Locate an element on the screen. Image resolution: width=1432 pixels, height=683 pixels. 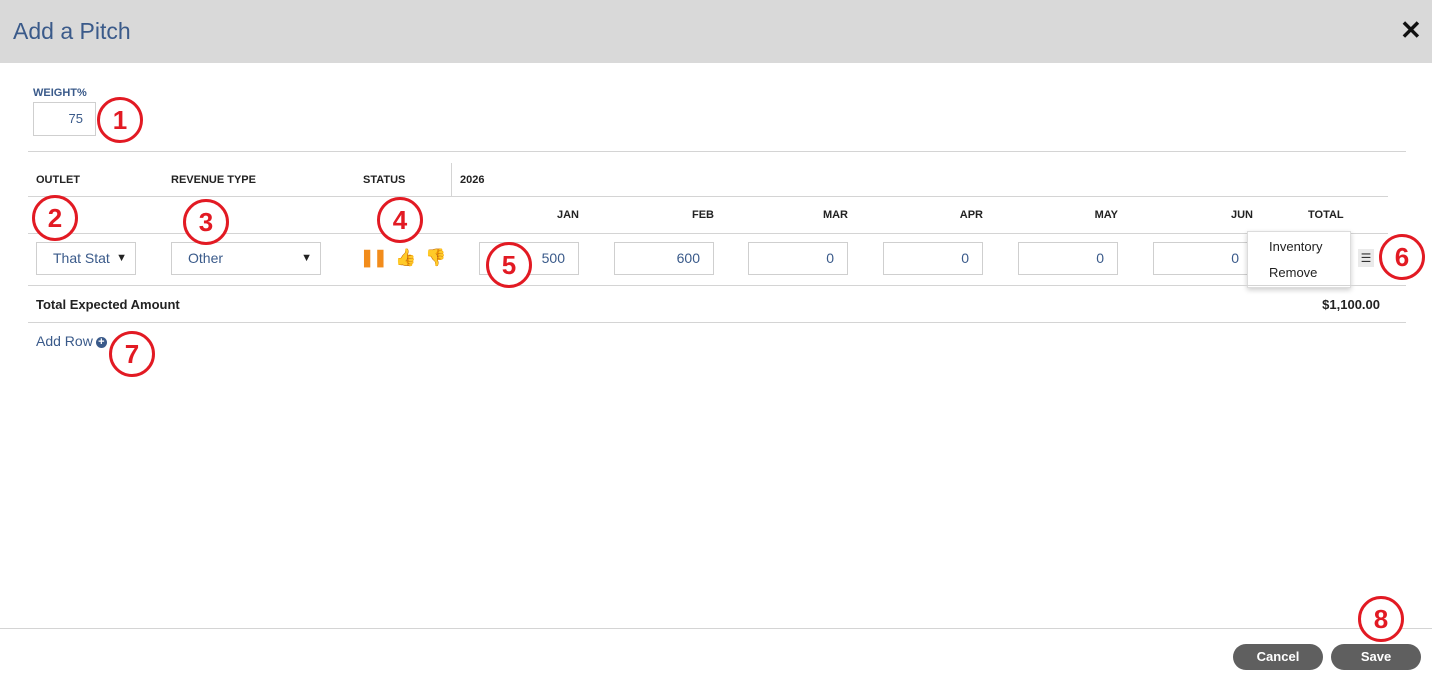
modal-title: Add a Pitch is located at coordinates (72, 31).